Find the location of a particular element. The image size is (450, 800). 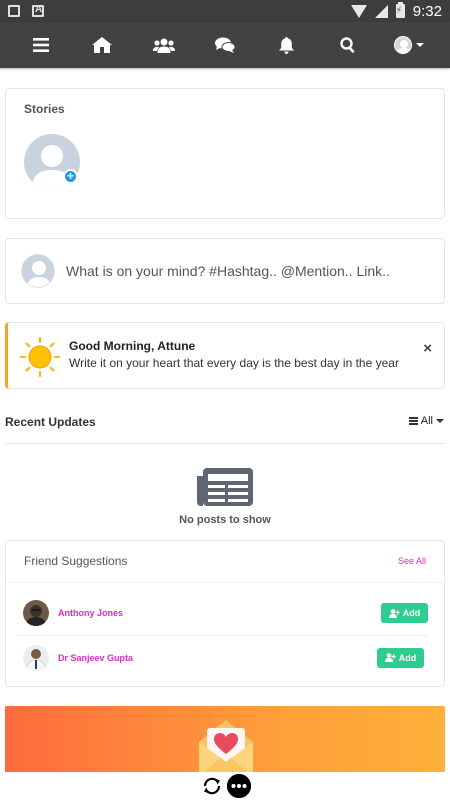

newspaper-icon is located at coordinates (225, 487).